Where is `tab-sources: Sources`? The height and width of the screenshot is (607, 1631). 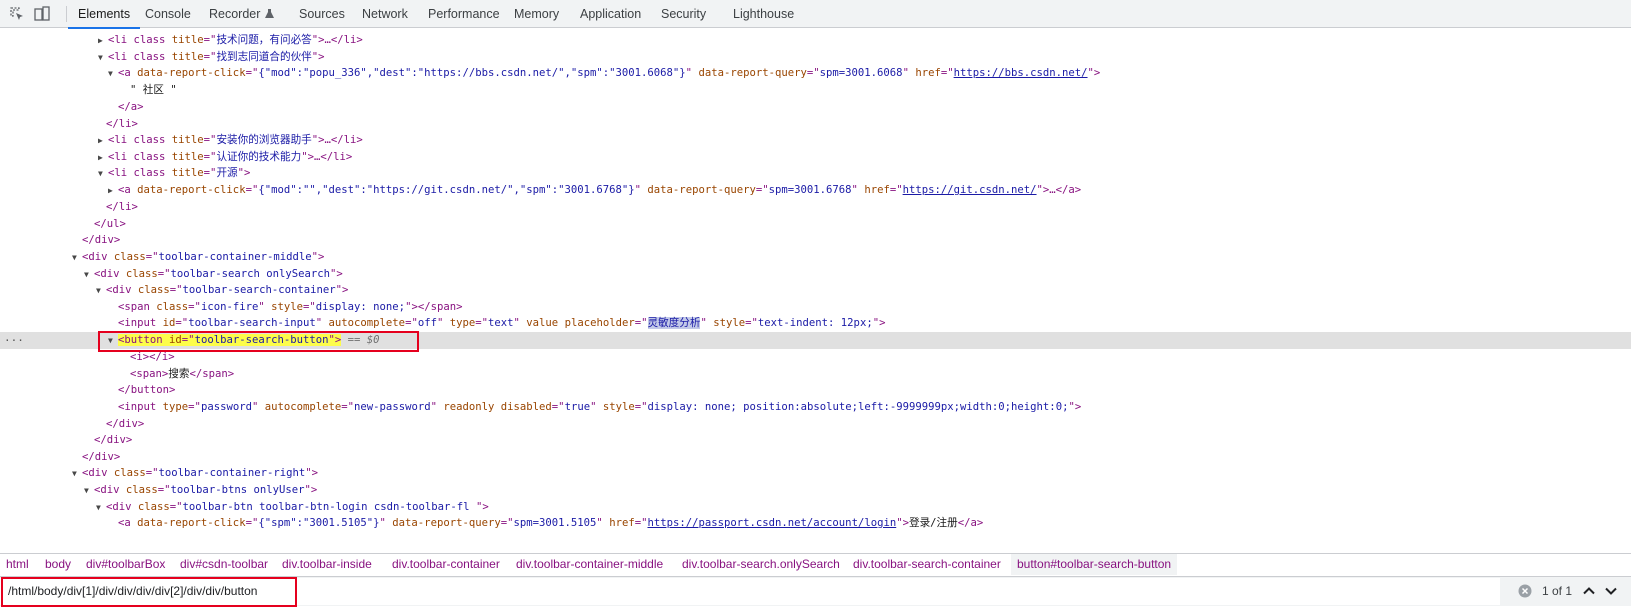
tab-sources: Sources is located at coordinates (322, 14).